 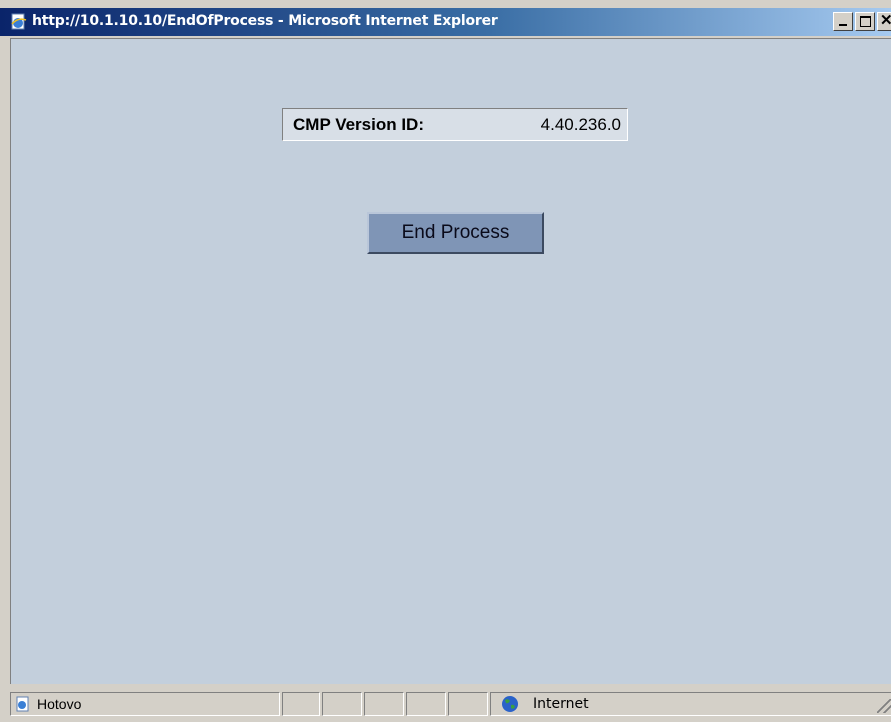 I want to click on version-value: 4.40.236.0, so click(x=580, y=124).